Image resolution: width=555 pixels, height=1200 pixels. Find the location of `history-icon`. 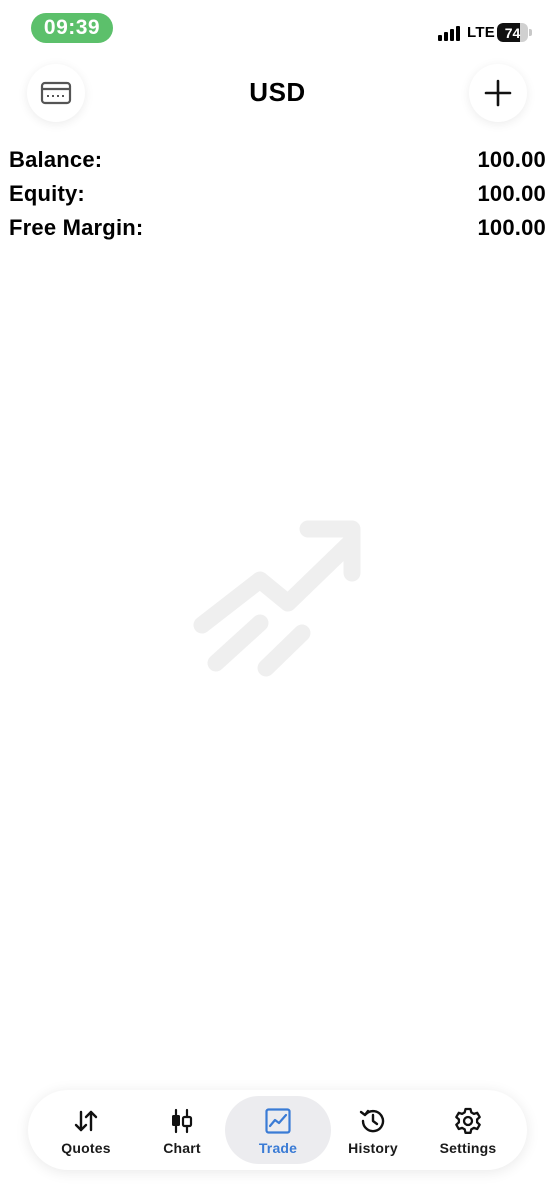

history-icon is located at coordinates (372, 1121).